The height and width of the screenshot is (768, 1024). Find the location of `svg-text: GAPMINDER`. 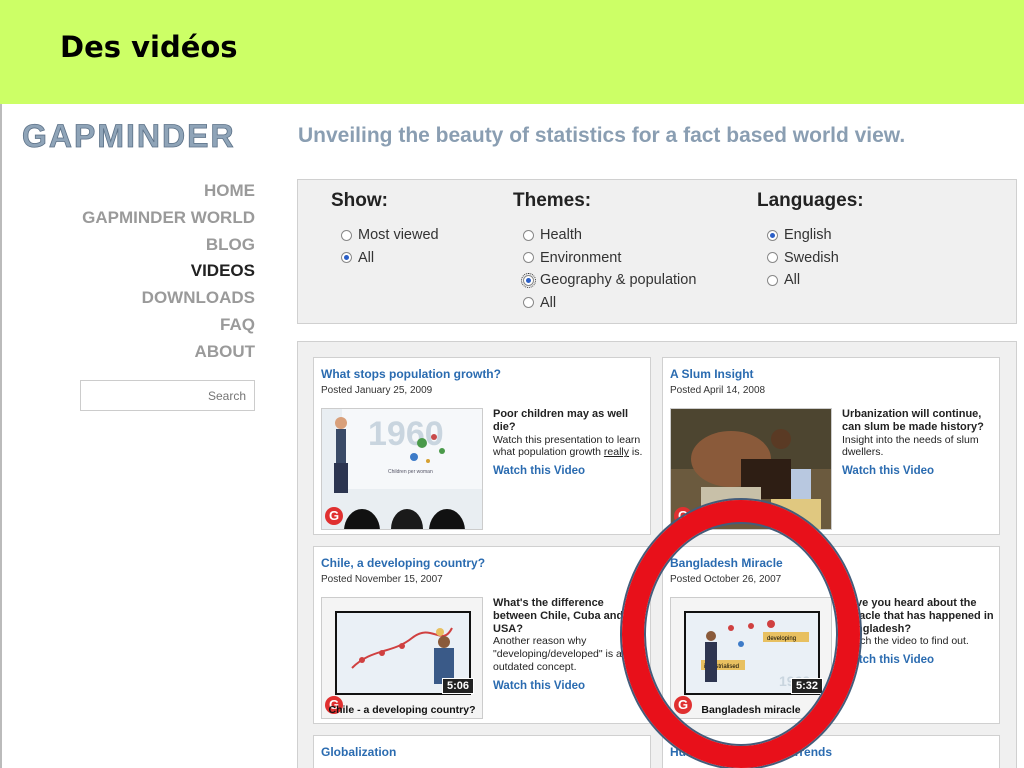

svg-text: GAPMINDER is located at coordinates (129, 135).